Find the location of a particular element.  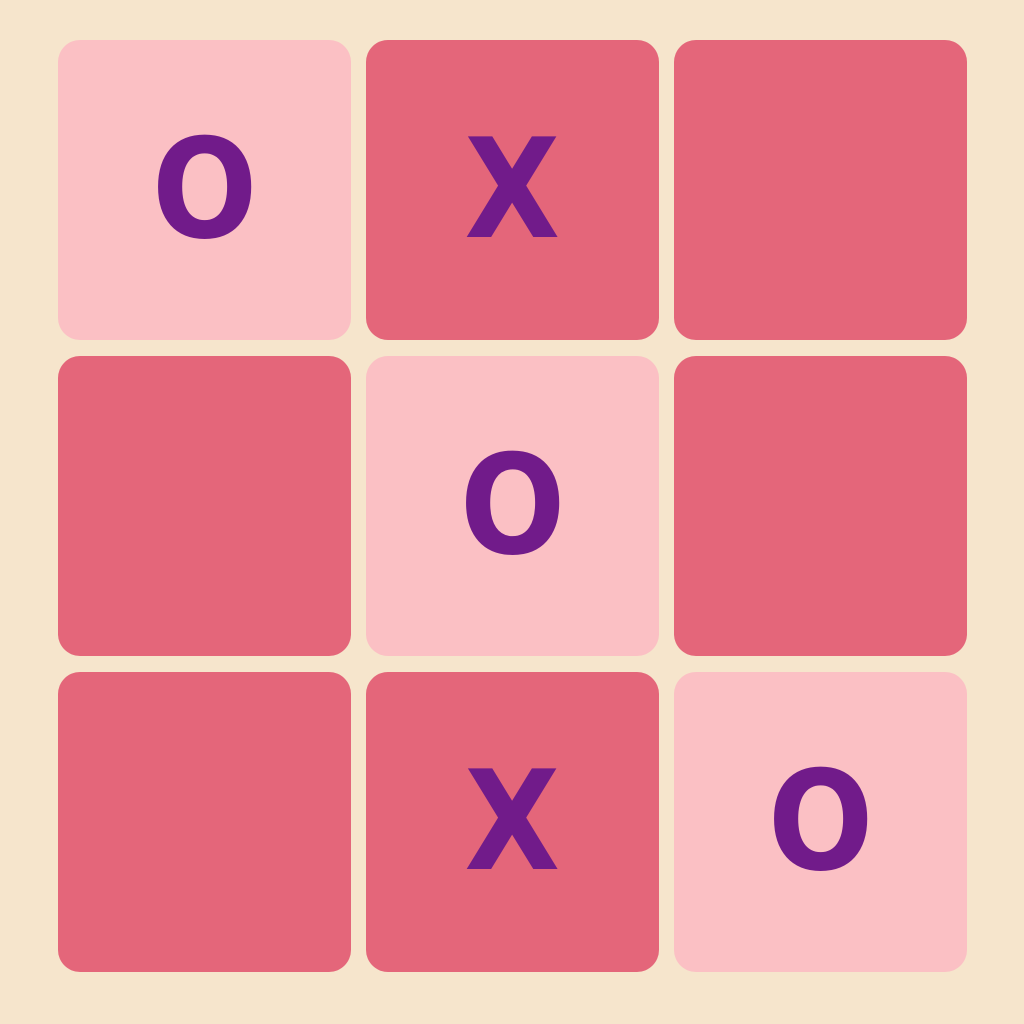

cell-r3-c2: X is located at coordinates (512, 822).